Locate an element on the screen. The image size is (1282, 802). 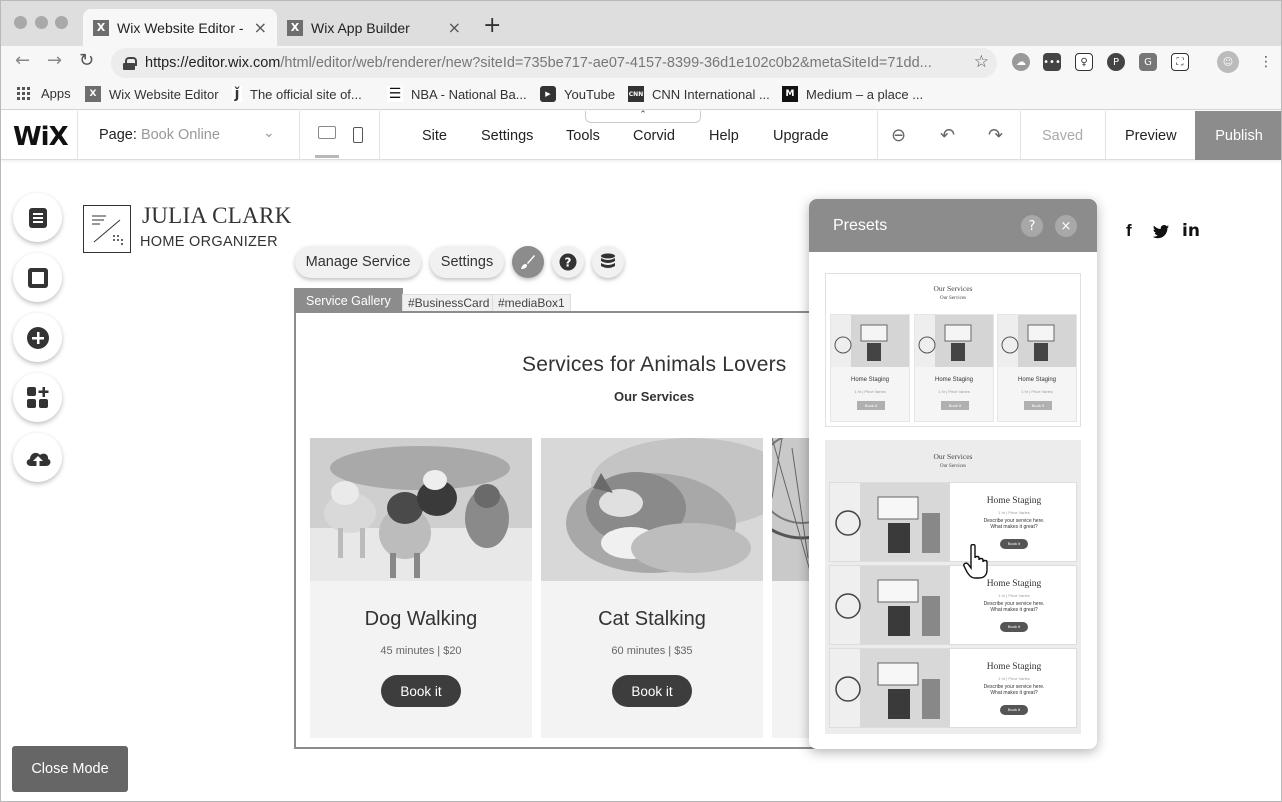
bookmark-label: YouTube is located at coordinates (590, 94).